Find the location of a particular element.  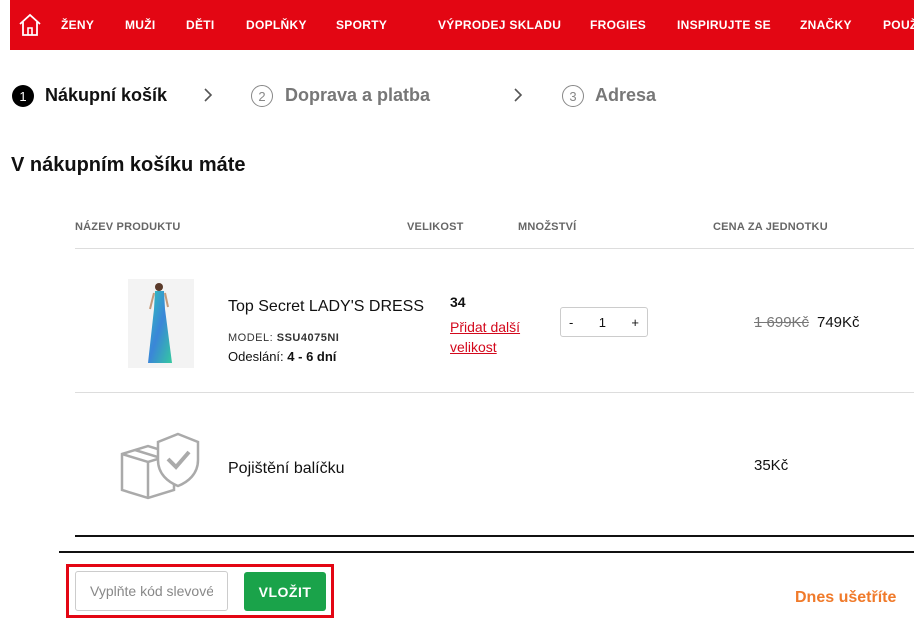

insurance-name: Pojištění balíčku is located at coordinates (286, 468).